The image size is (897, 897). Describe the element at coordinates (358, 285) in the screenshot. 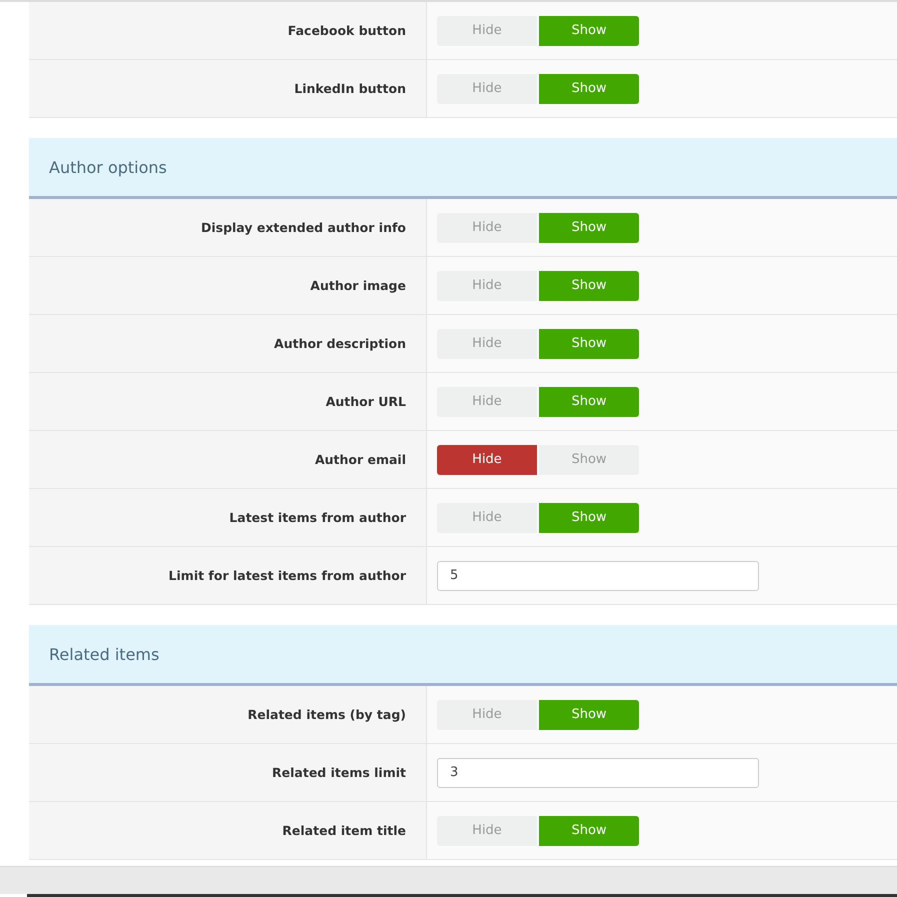

I see `field-label: Author image` at that location.